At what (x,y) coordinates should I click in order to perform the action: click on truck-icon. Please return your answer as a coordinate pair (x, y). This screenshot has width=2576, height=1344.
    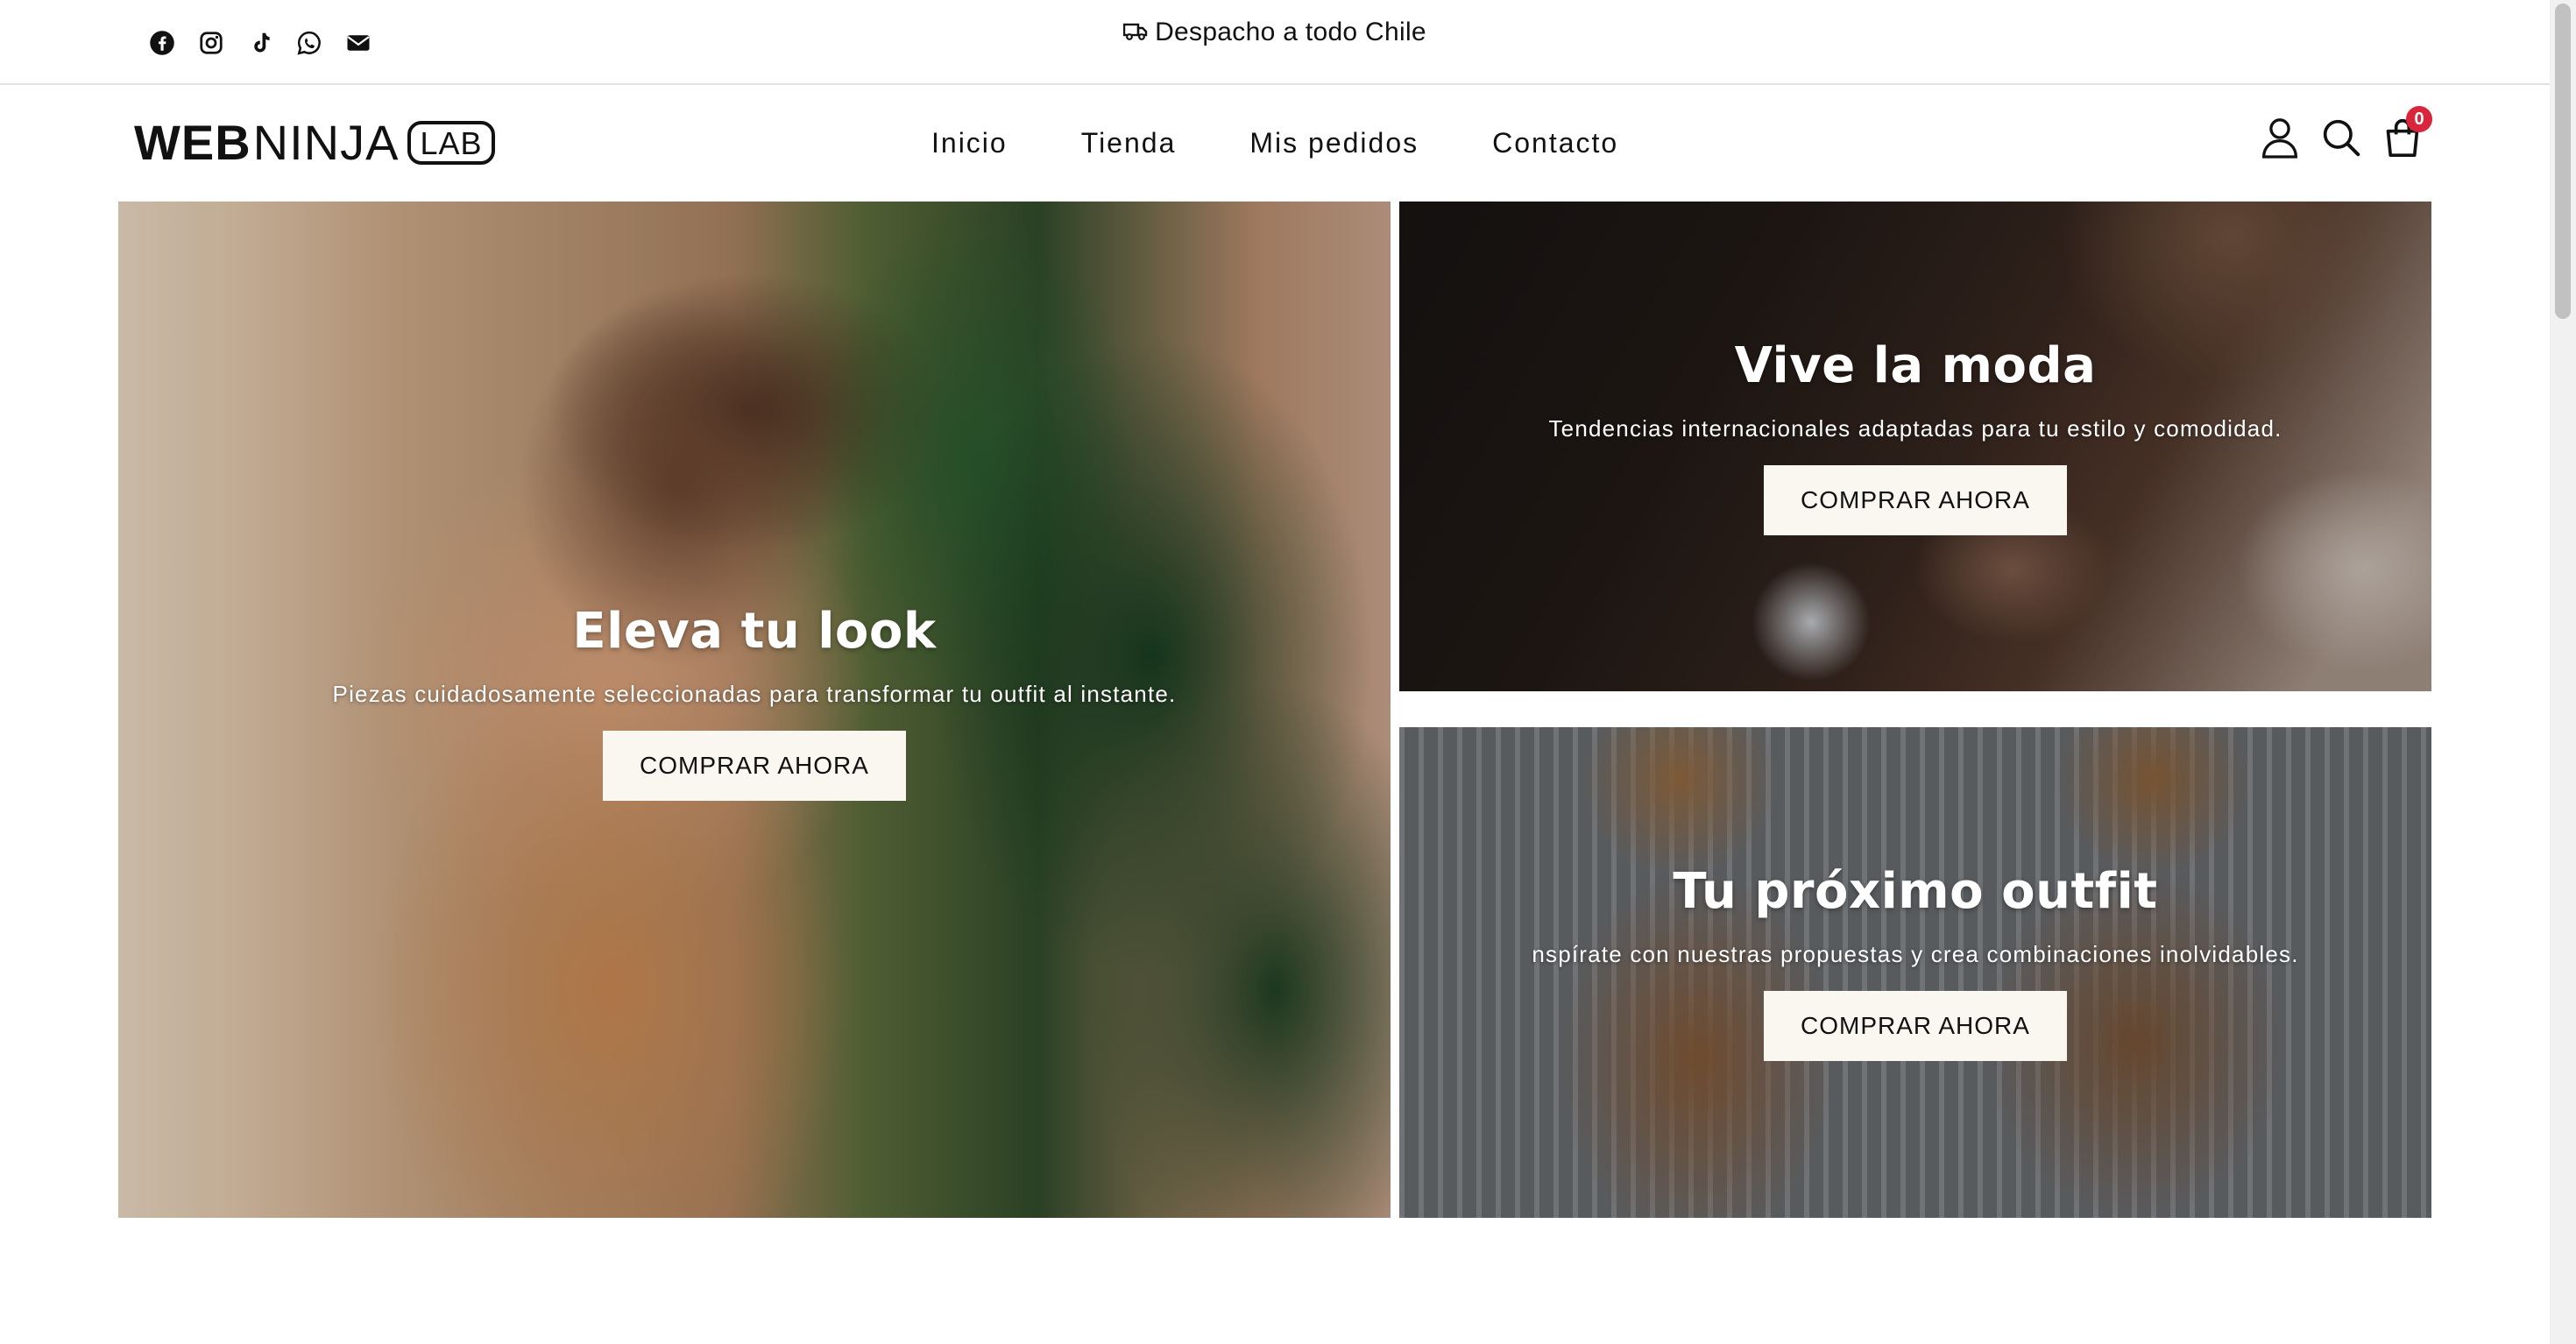
    Looking at the image, I should click on (1135, 33).